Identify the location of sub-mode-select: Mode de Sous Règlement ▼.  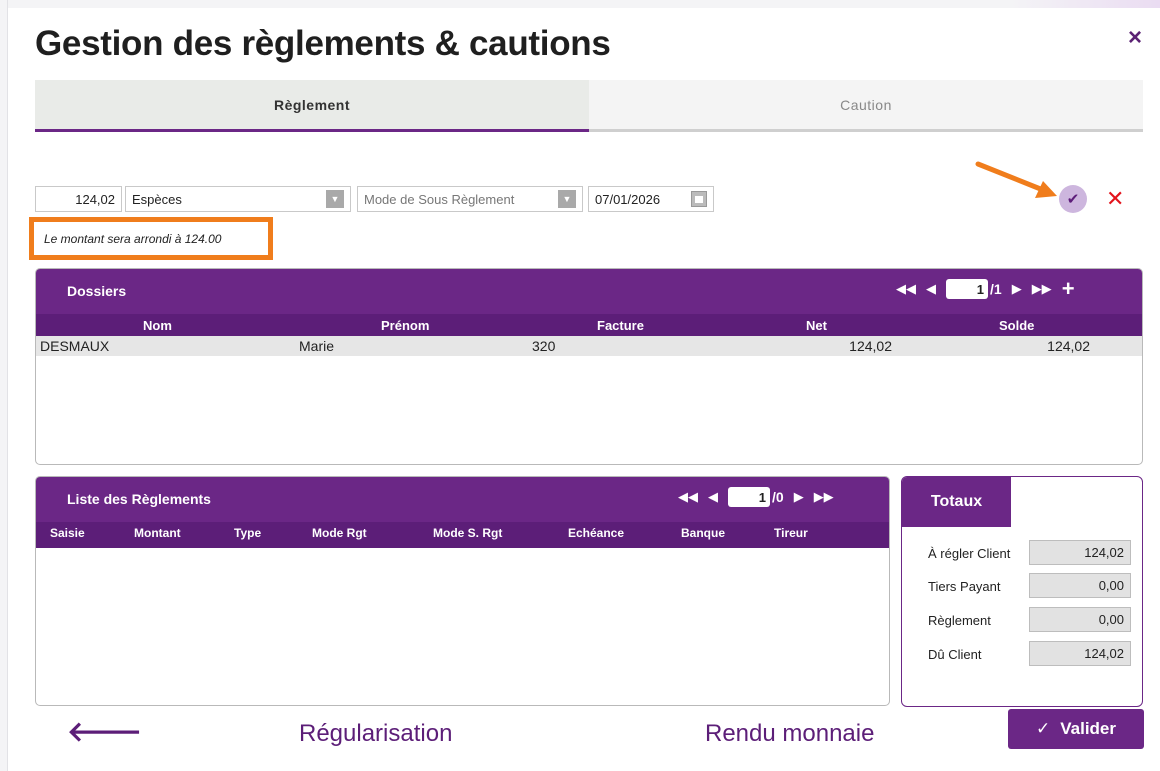
(470, 199).